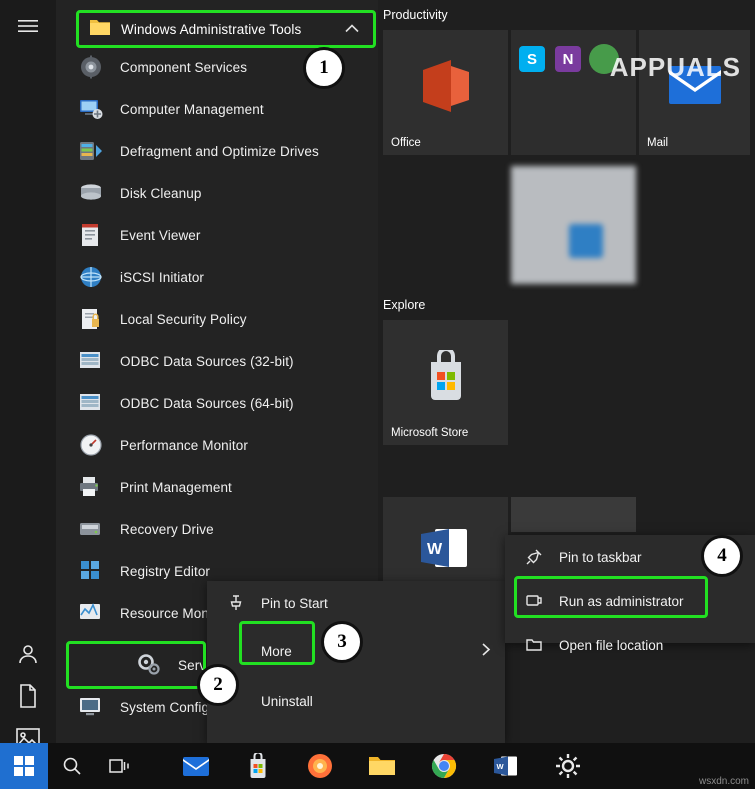  What do you see at coordinates (91, 445) in the screenshot?
I see `performance-monitor-icon` at bounding box center [91, 445].